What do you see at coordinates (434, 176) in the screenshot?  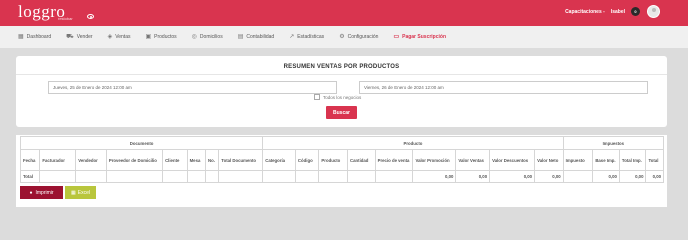 I see `total-valor-promocion: 0,00` at bounding box center [434, 176].